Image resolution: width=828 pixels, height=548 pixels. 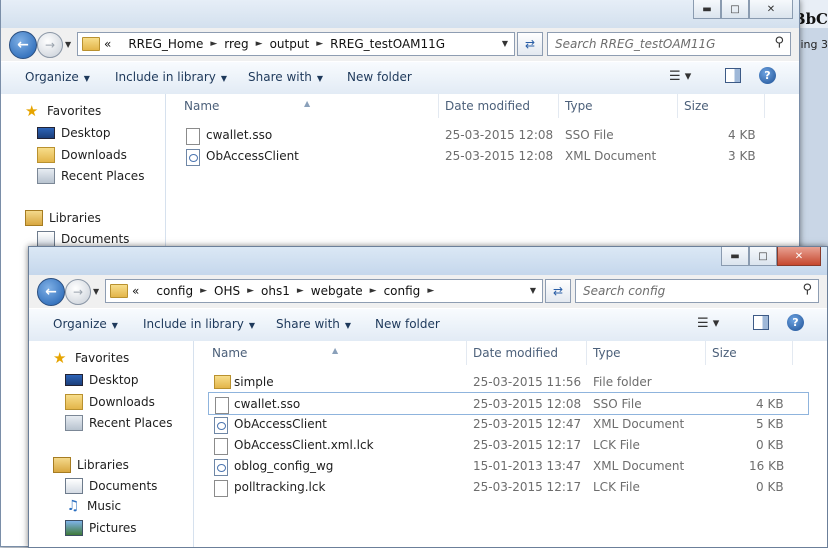 What do you see at coordinates (227, 291) in the screenshot?
I see `breadcrumb-ohs: OHS` at bounding box center [227, 291].